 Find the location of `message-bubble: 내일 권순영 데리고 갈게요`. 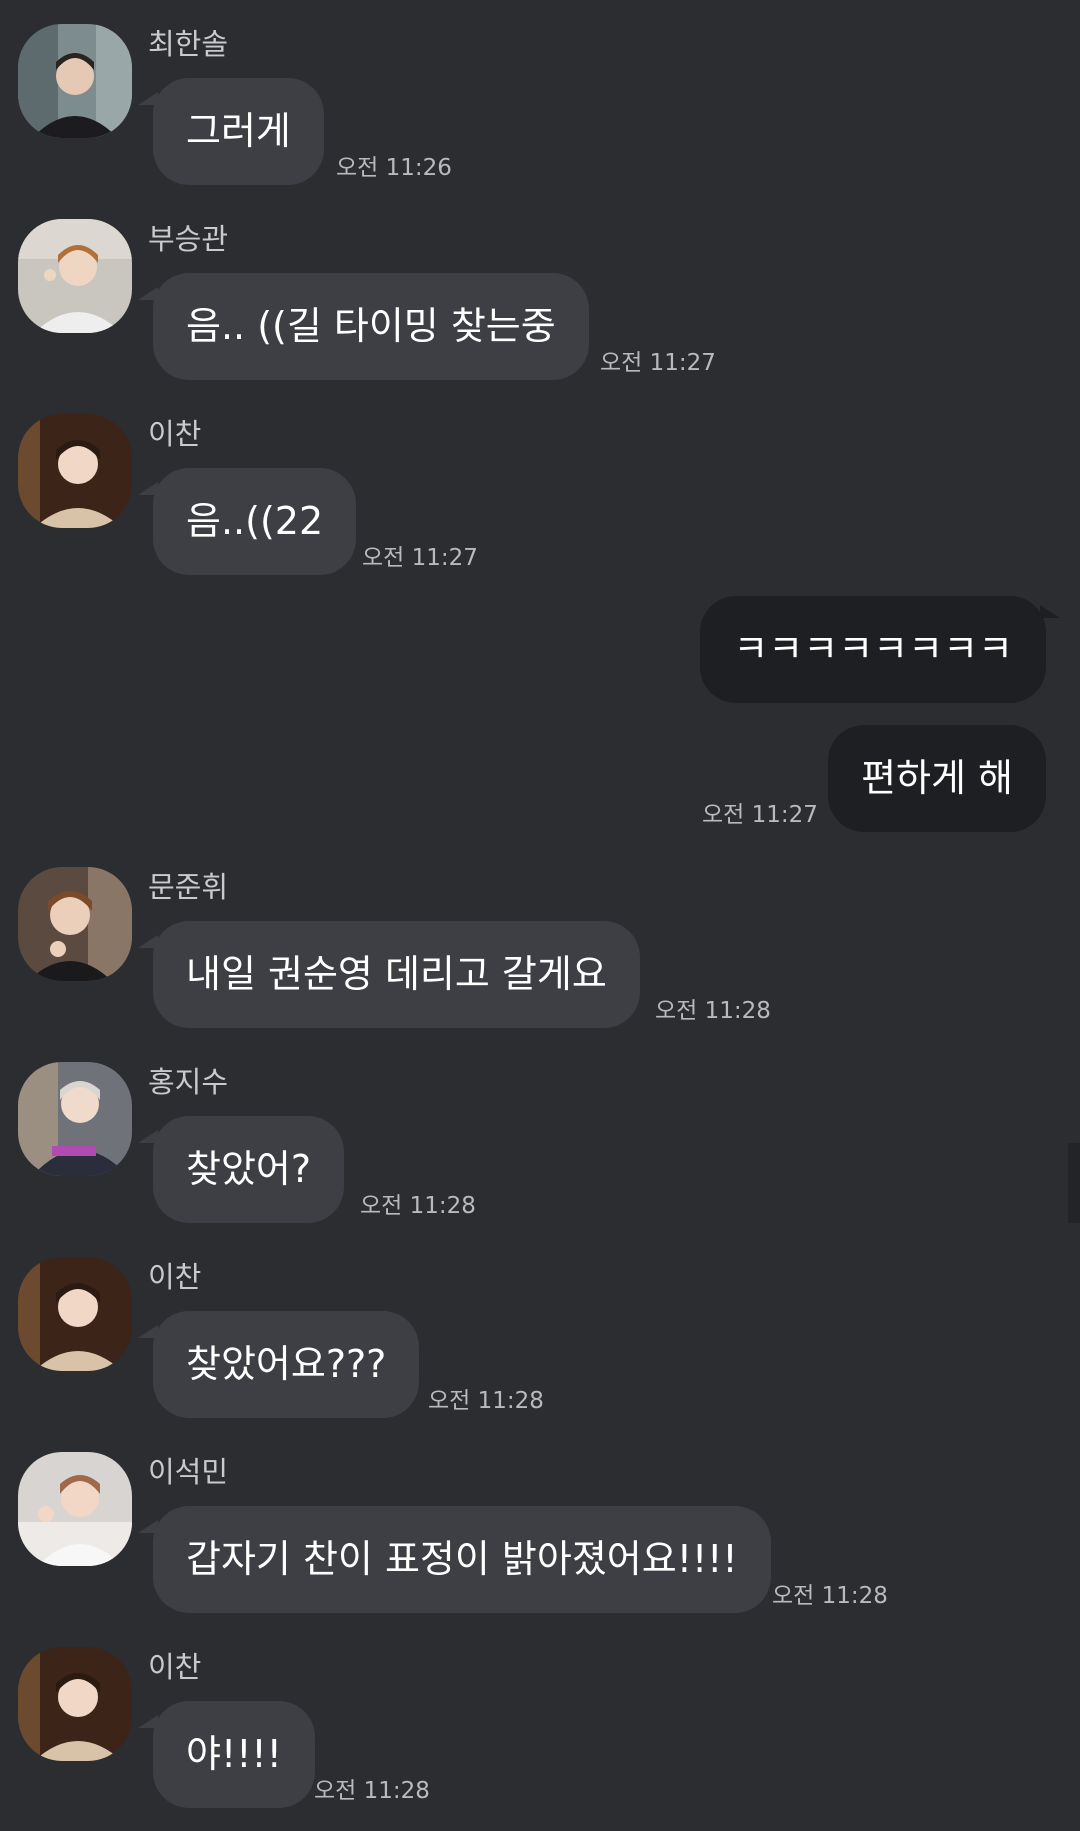

message-bubble: 내일 권순영 데리고 갈게요 is located at coordinates (396, 974).